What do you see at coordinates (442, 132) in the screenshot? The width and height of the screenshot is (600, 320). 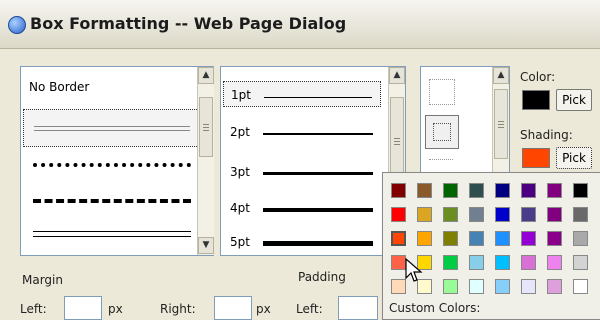 I see `outline-center-icon` at bounding box center [442, 132].